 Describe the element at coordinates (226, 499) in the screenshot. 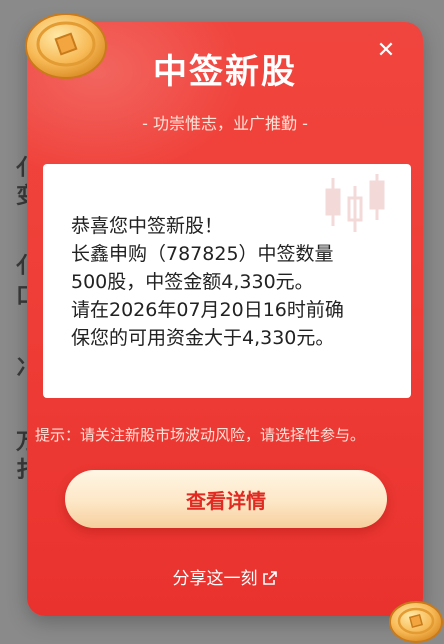

I see `view-details-button: 查看详情` at that location.